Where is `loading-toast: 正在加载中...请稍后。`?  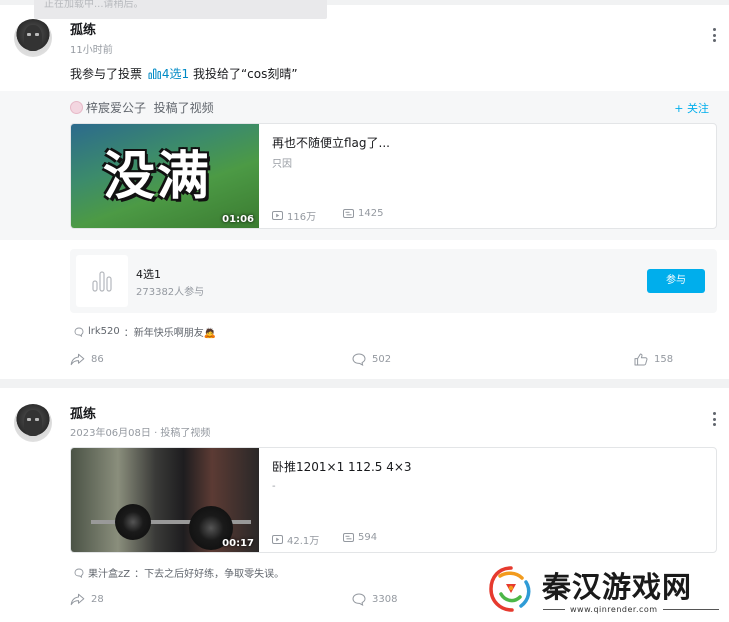
loading-toast: 正在加载中...请稍后。 is located at coordinates (180, 9).